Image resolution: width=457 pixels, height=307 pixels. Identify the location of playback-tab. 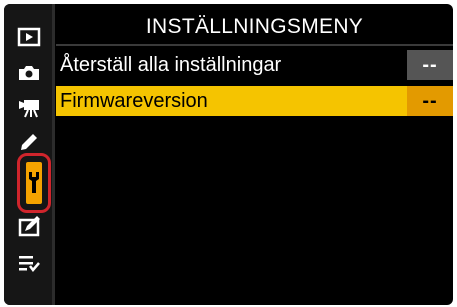
(29, 37).